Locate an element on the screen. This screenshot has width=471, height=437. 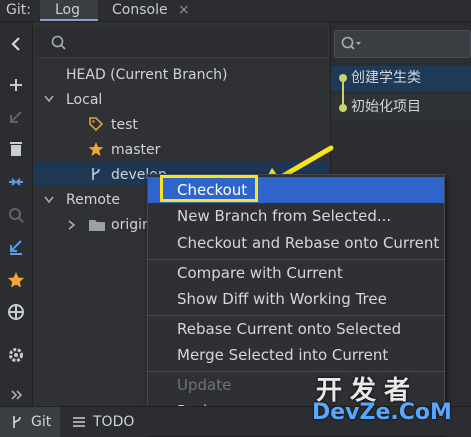
chevron-right-icon is located at coordinates (72, 225).